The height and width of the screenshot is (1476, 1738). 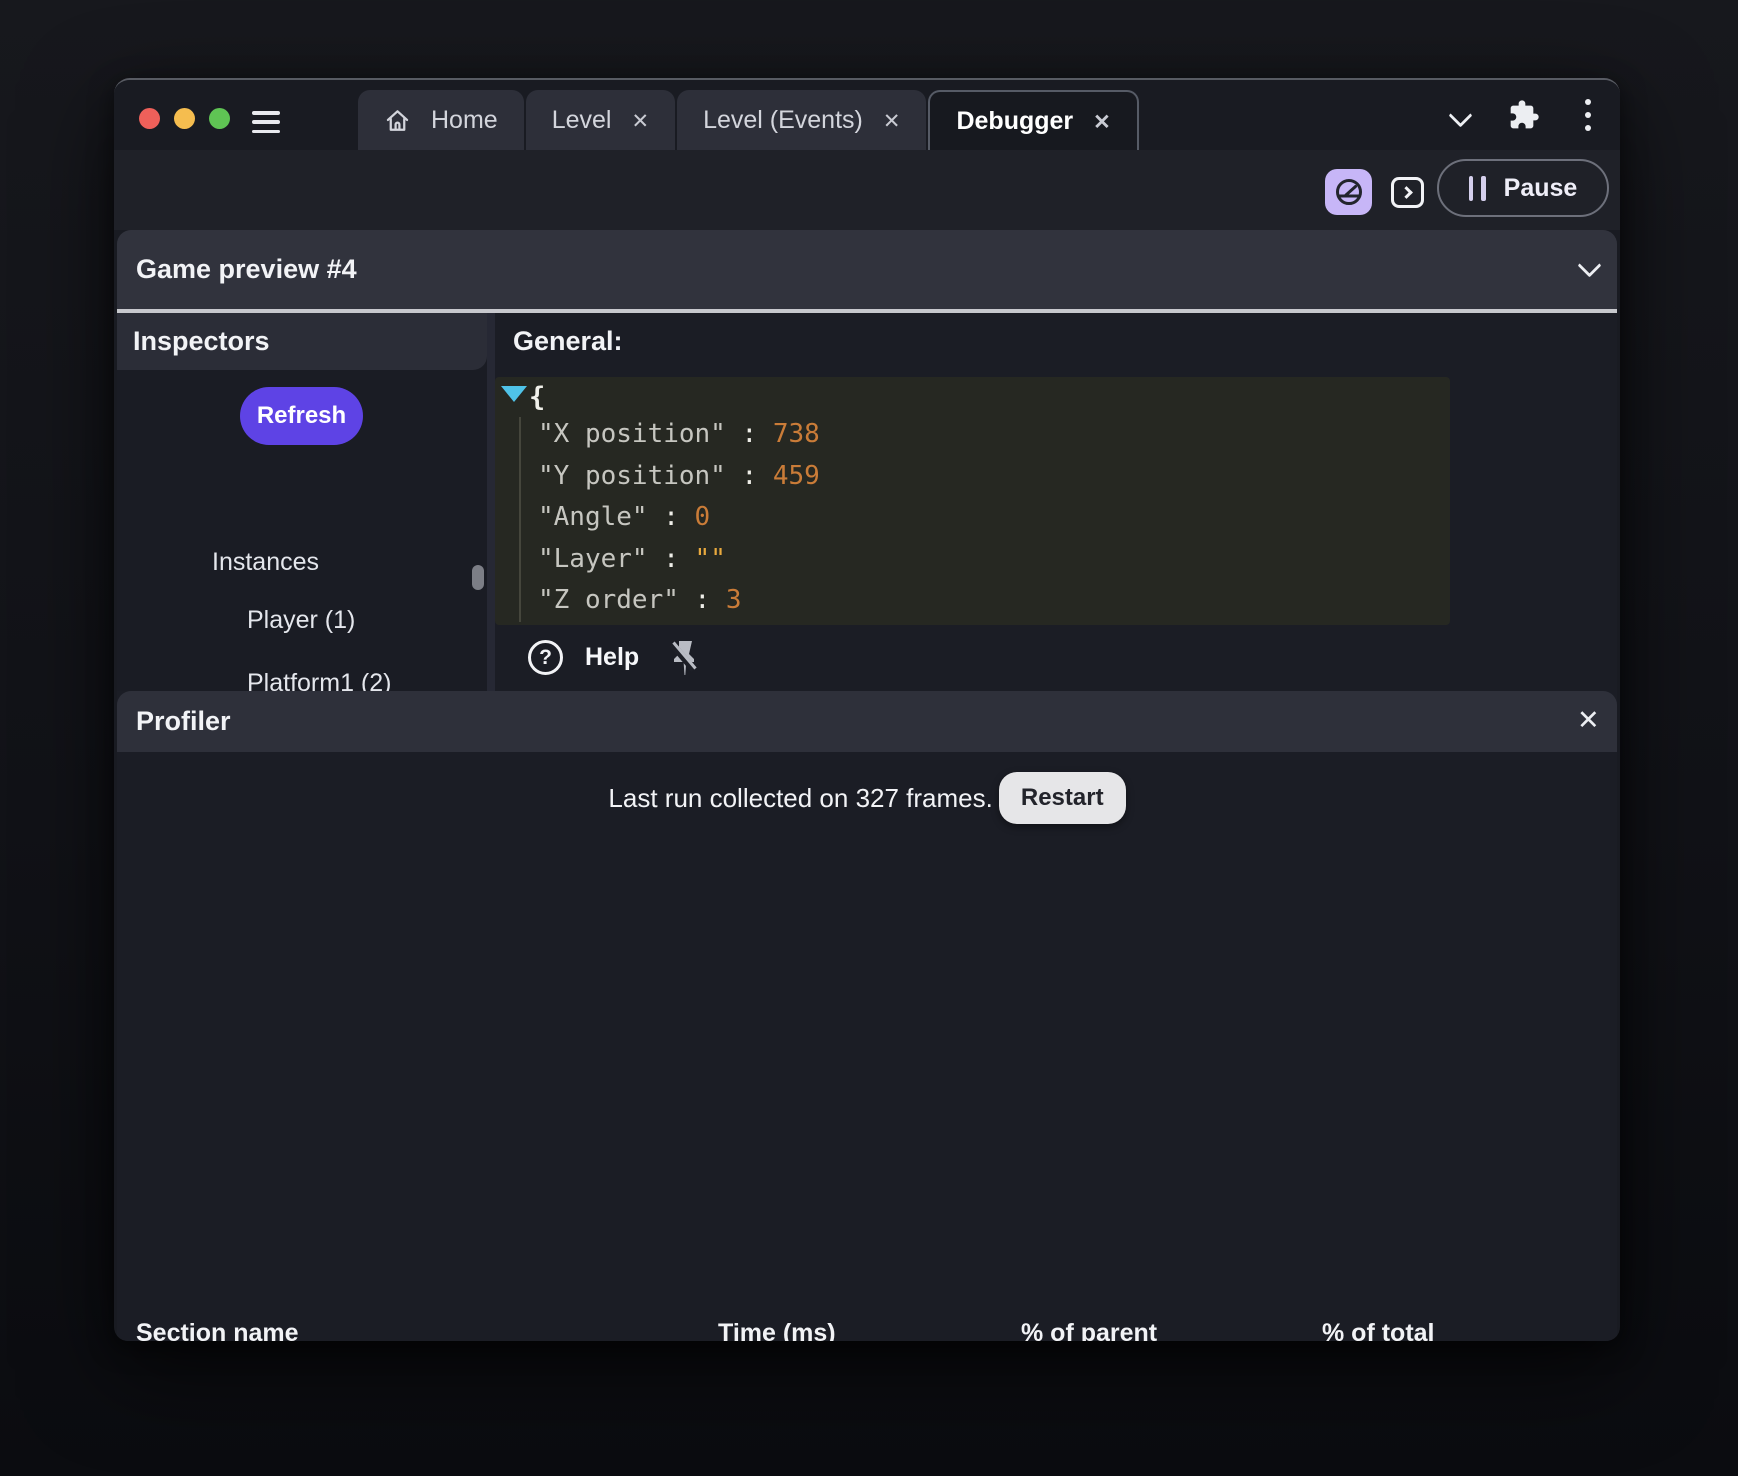 I want to click on tab-debugger: Debugger ✕, so click(x=1033, y=120).